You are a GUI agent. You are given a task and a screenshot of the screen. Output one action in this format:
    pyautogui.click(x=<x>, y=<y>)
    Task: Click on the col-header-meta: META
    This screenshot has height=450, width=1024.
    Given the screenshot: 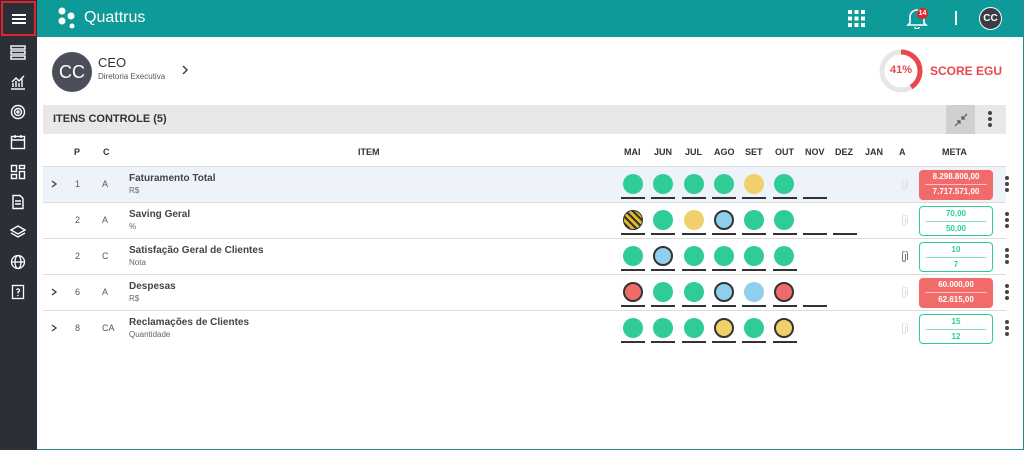 What is the action you would take?
    pyautogui.click(x=954, y=152)
    